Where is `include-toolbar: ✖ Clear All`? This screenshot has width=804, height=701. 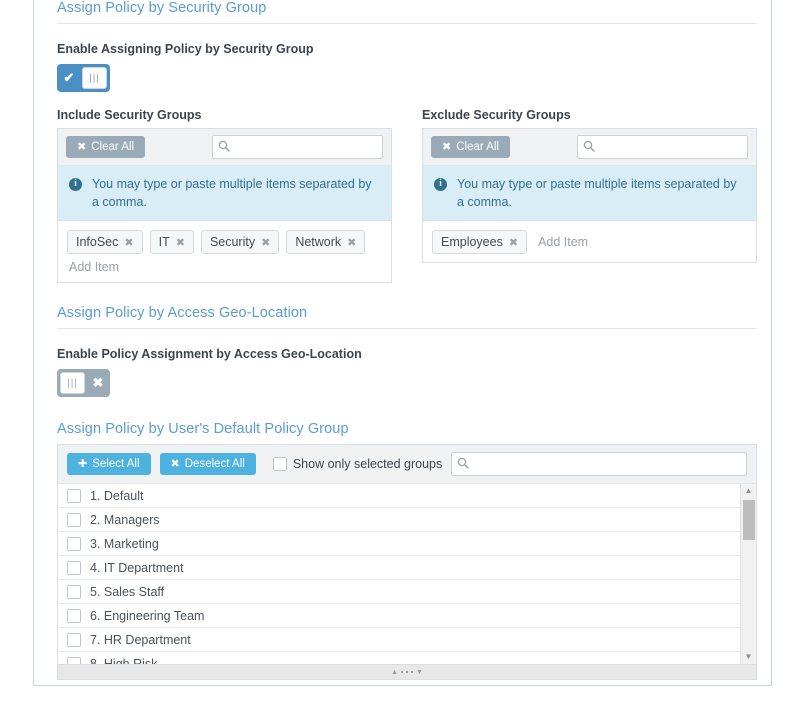 include-toolbar: ✖ Clear All is located at coordinates (224, 147).